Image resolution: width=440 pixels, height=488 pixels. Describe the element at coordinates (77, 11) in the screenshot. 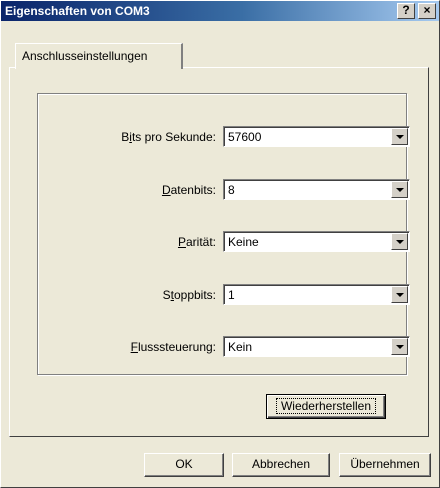

I see `window-title: Eigenschaften von COM3` at that location.